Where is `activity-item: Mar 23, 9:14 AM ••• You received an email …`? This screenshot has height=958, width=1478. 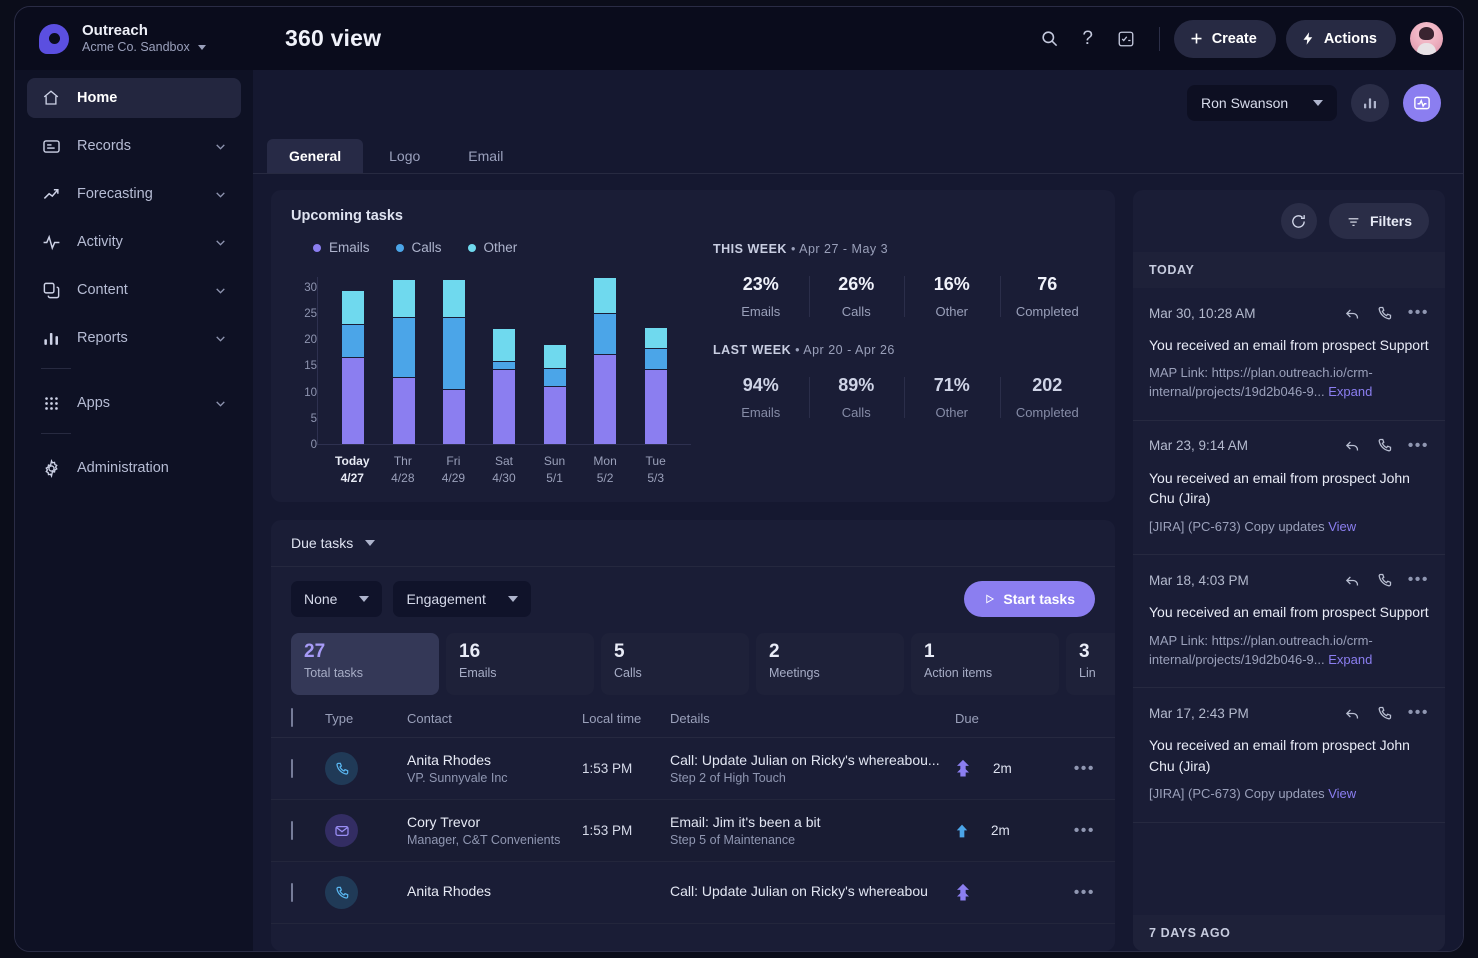 activity-item: Mar 23, 9:14 AM ••• You received an email … is located at coordinates (1289, 488).